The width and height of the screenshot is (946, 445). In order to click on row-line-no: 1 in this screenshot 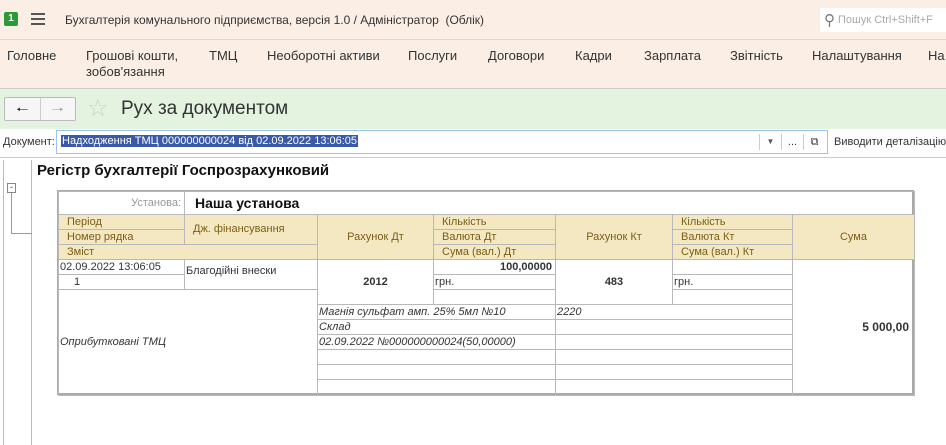, I will do `click(121, 282)`.